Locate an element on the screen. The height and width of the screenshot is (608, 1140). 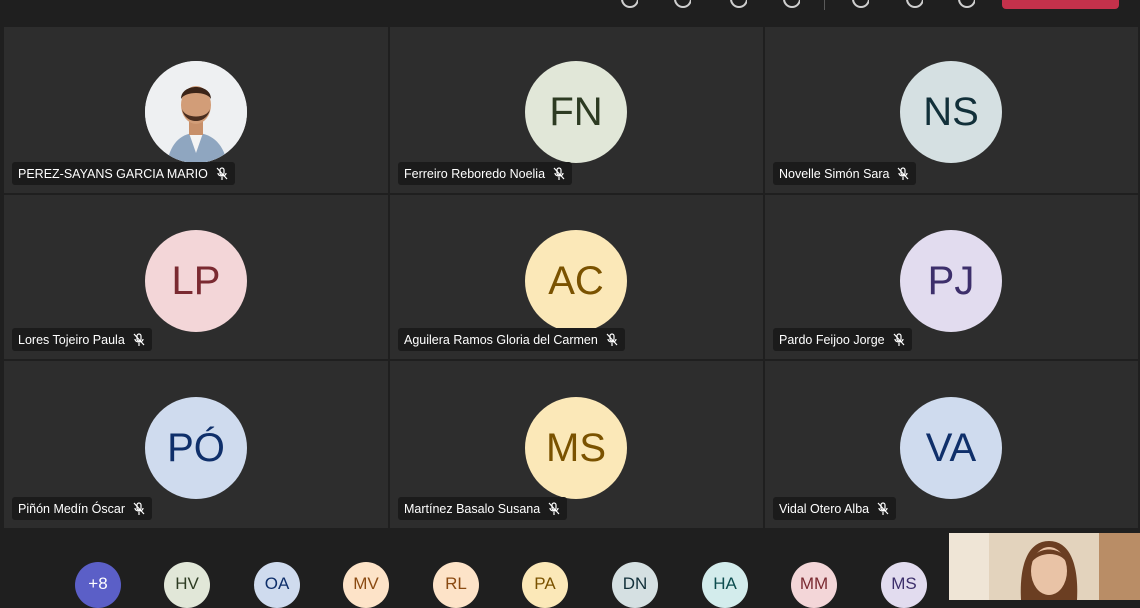
toolbar-divider is located at coordinates (824, 5).